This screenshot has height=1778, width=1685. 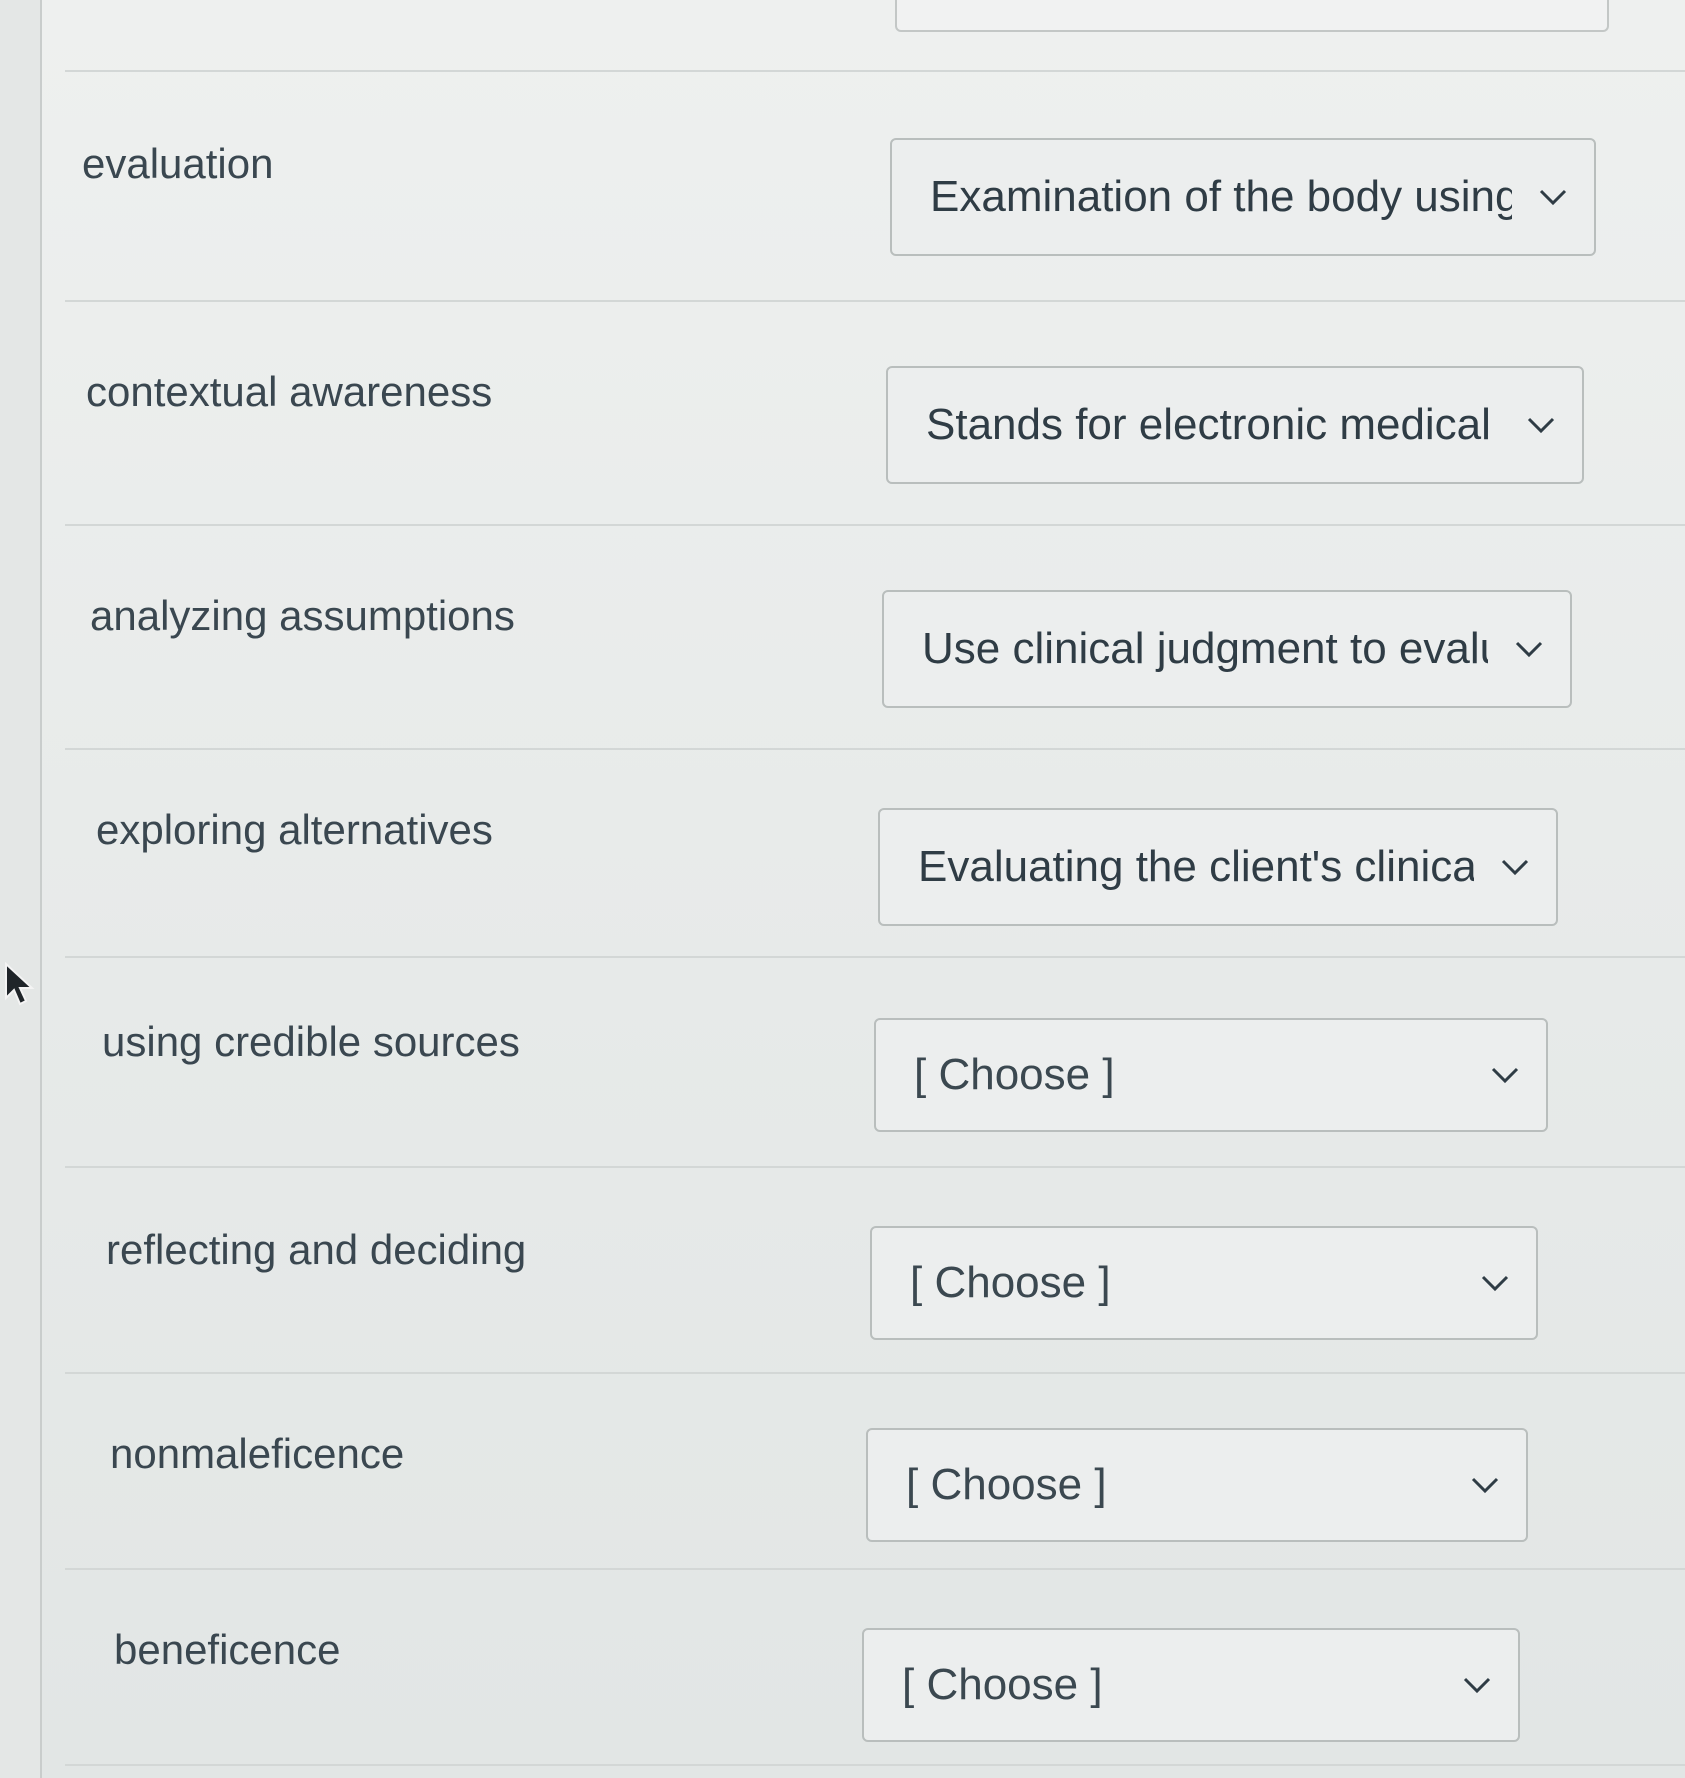 I want to click on term-label: evaluation, so click(x=178, y=163).